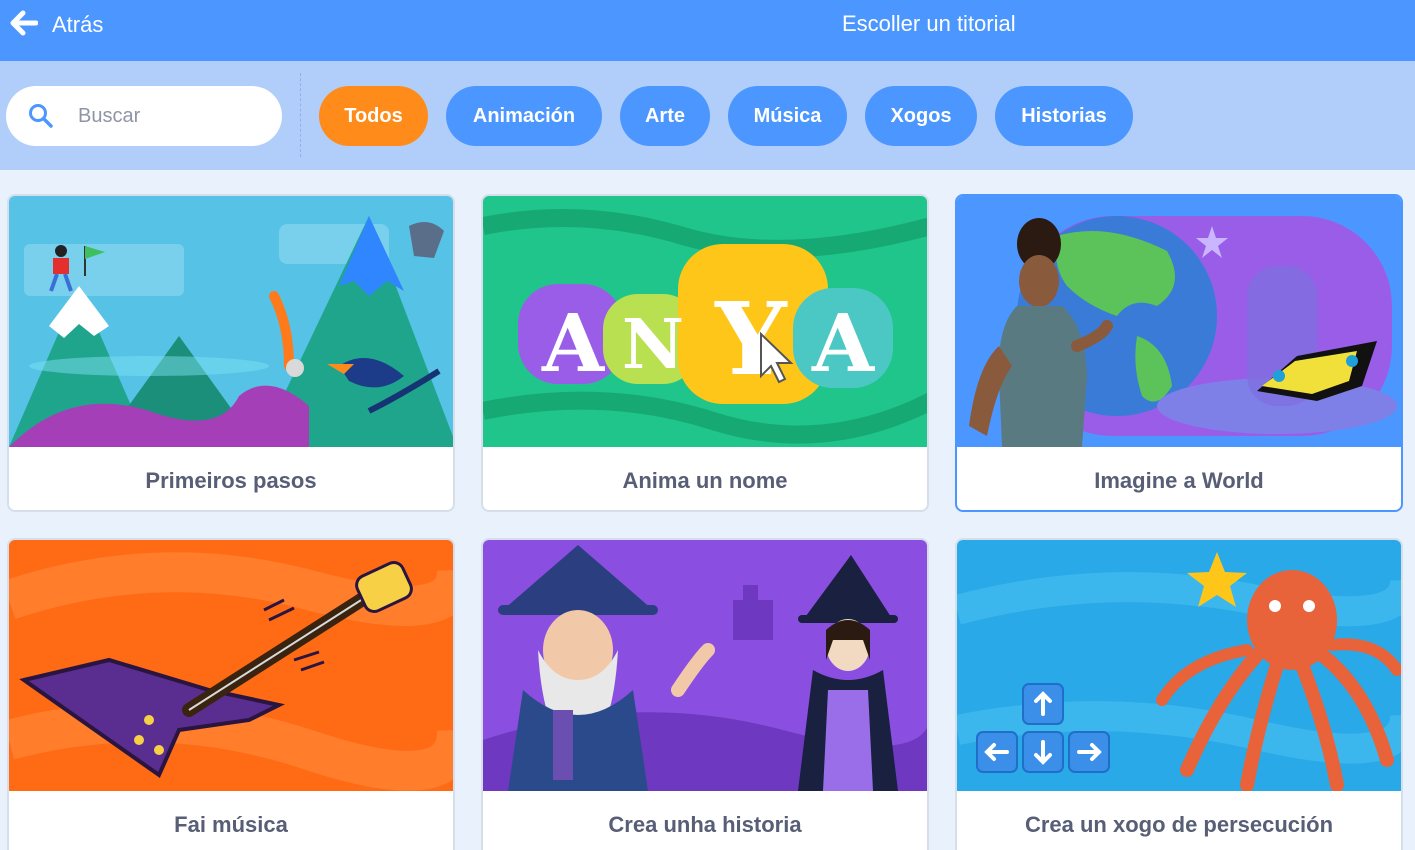 The image size is (1415, 850). Describe the element at coordinates (231, 824) in the screenshot. I see `tutorial-title: Fai música` at that location.